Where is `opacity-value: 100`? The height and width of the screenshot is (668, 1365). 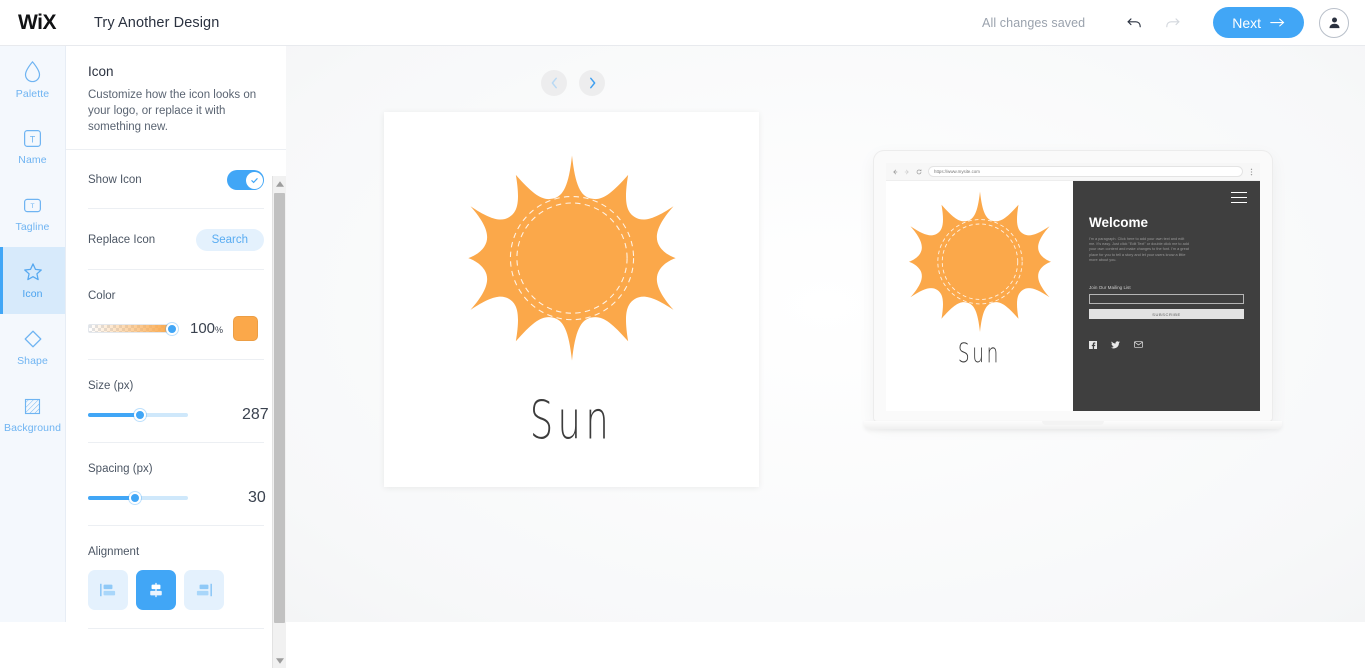 opacity-value: 100 is located at coordinates (203, 328).